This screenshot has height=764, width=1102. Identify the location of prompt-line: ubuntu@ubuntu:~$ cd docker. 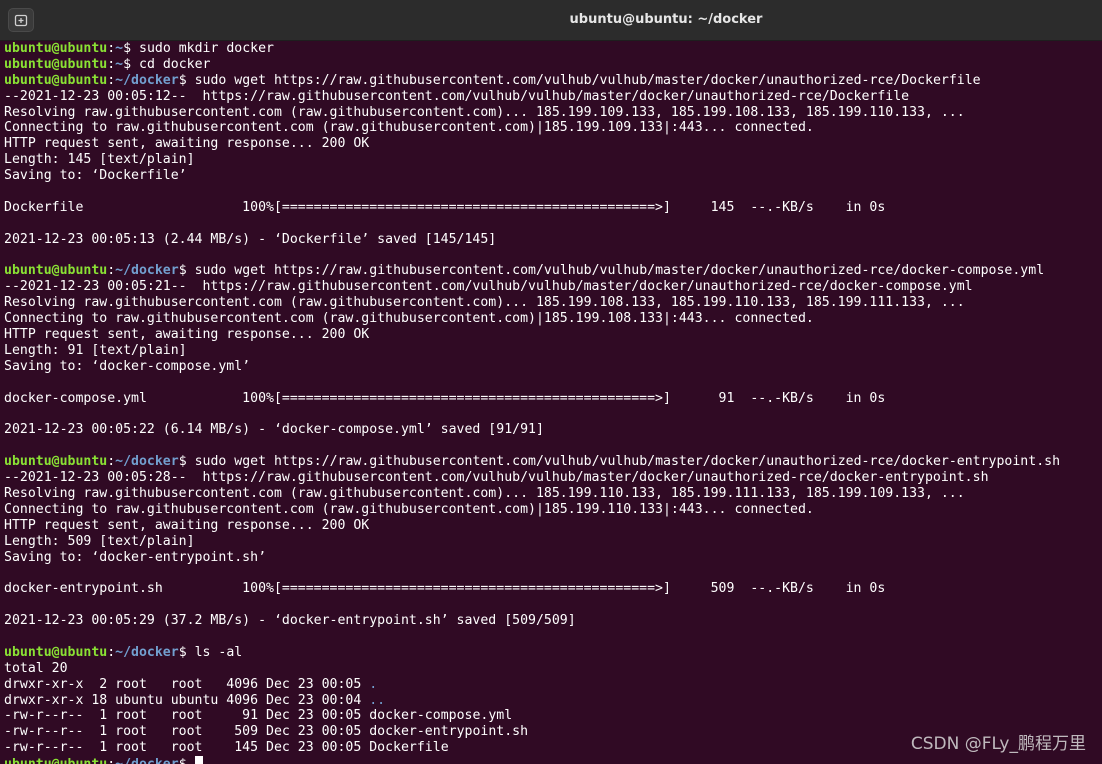
(553, 65).